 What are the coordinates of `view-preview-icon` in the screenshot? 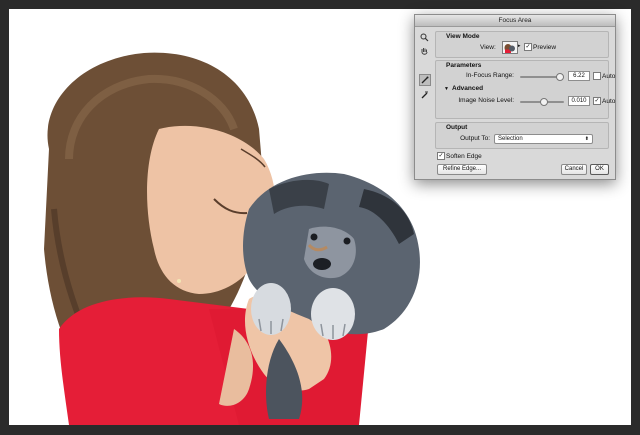 It's located at (509, 48).